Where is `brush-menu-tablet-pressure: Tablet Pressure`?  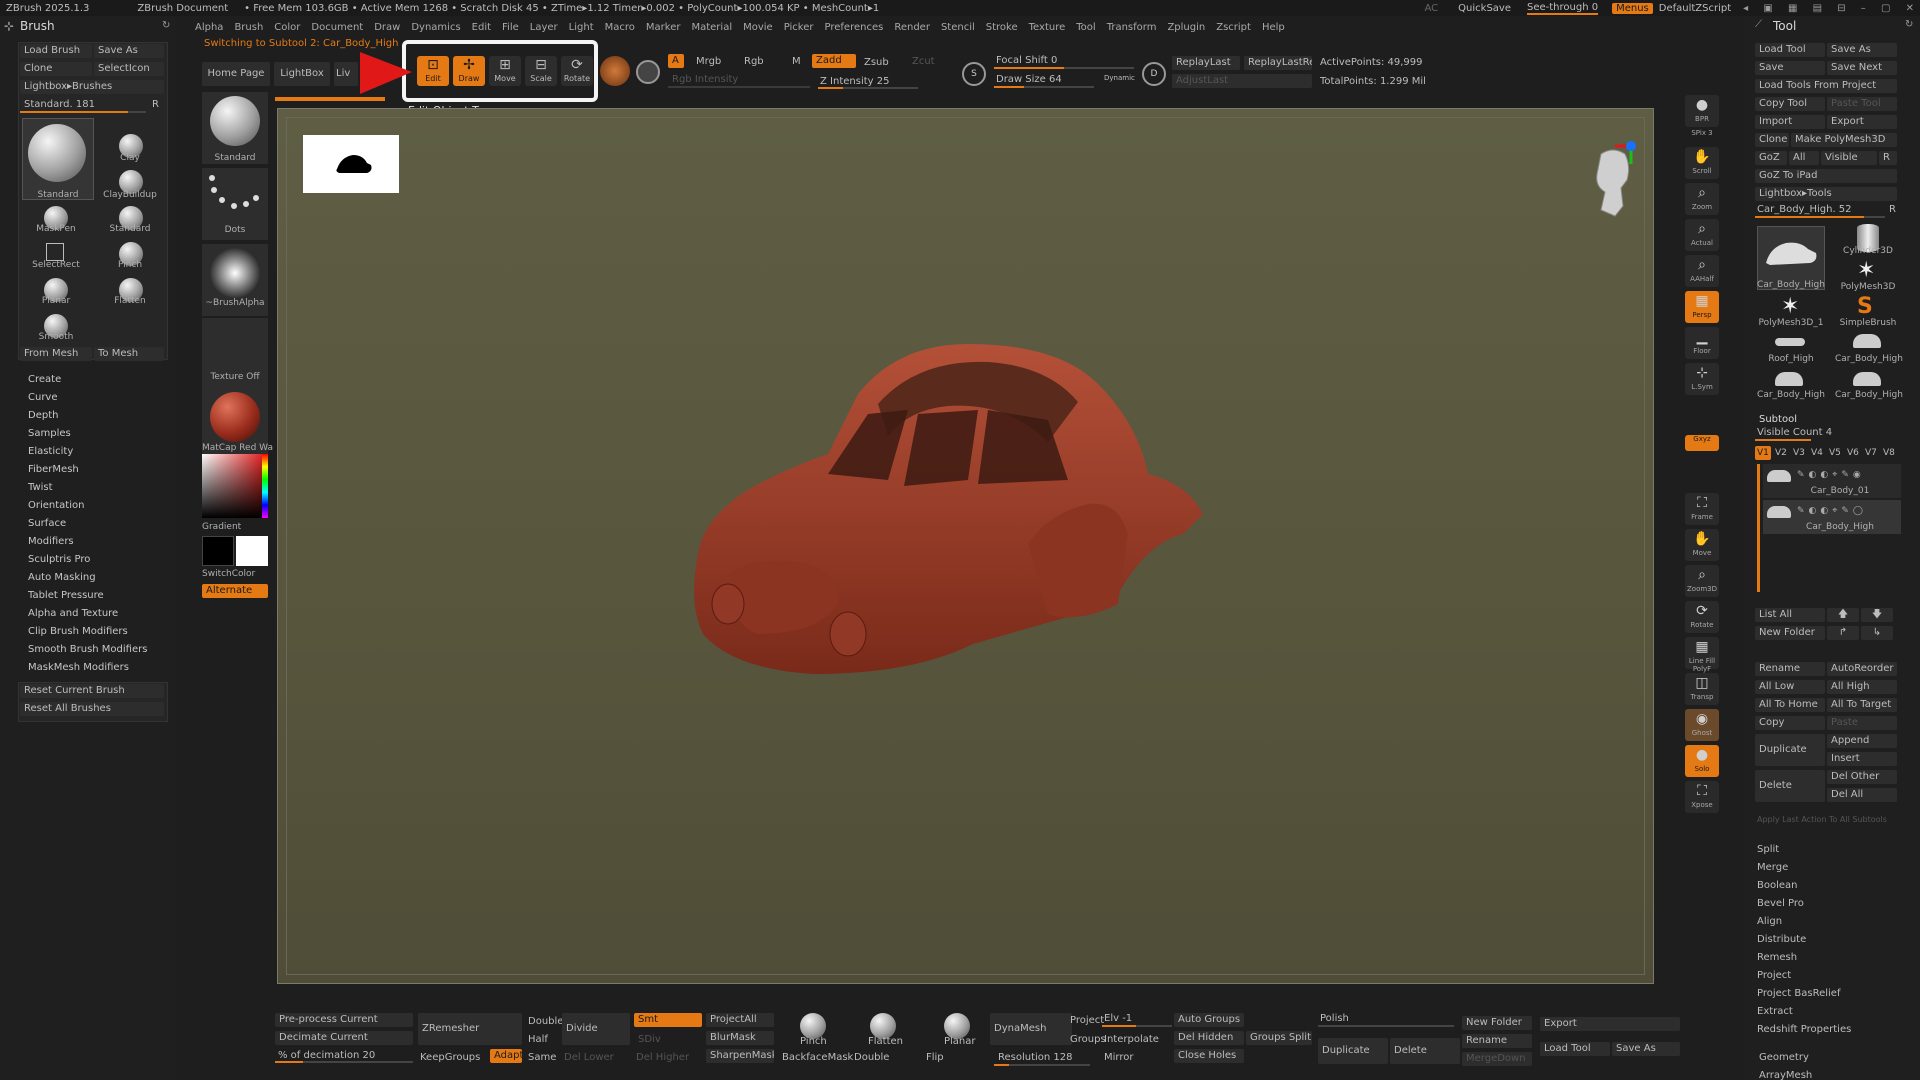 brush-menu-tablet-pressure: Tablet Pressure is located at coordinates (66, 595).